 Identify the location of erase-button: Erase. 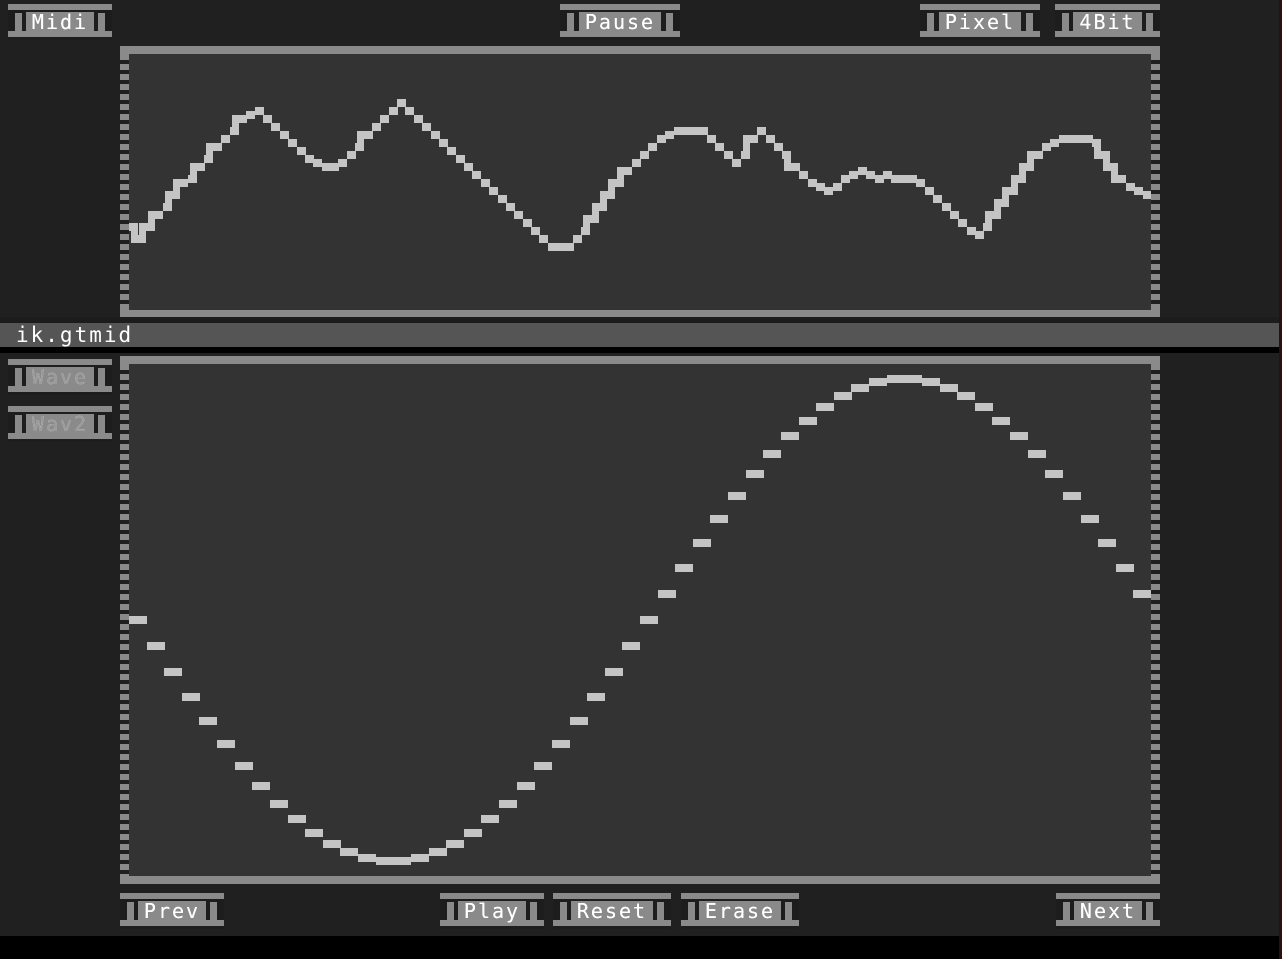
(740, 911).